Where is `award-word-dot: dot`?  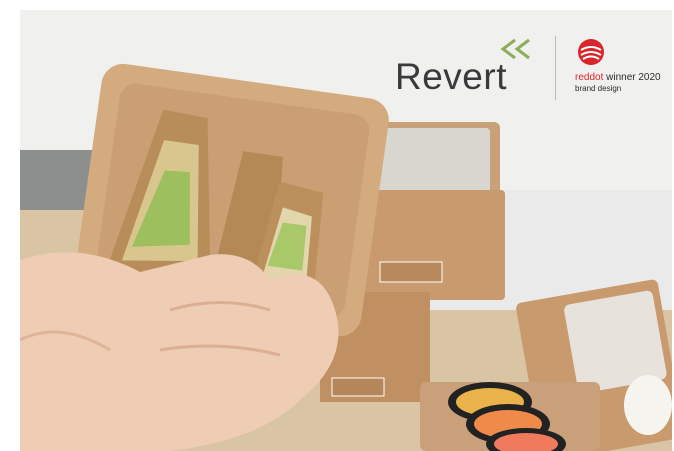 award-word-dot: dot is located at coordinates (596, 77).